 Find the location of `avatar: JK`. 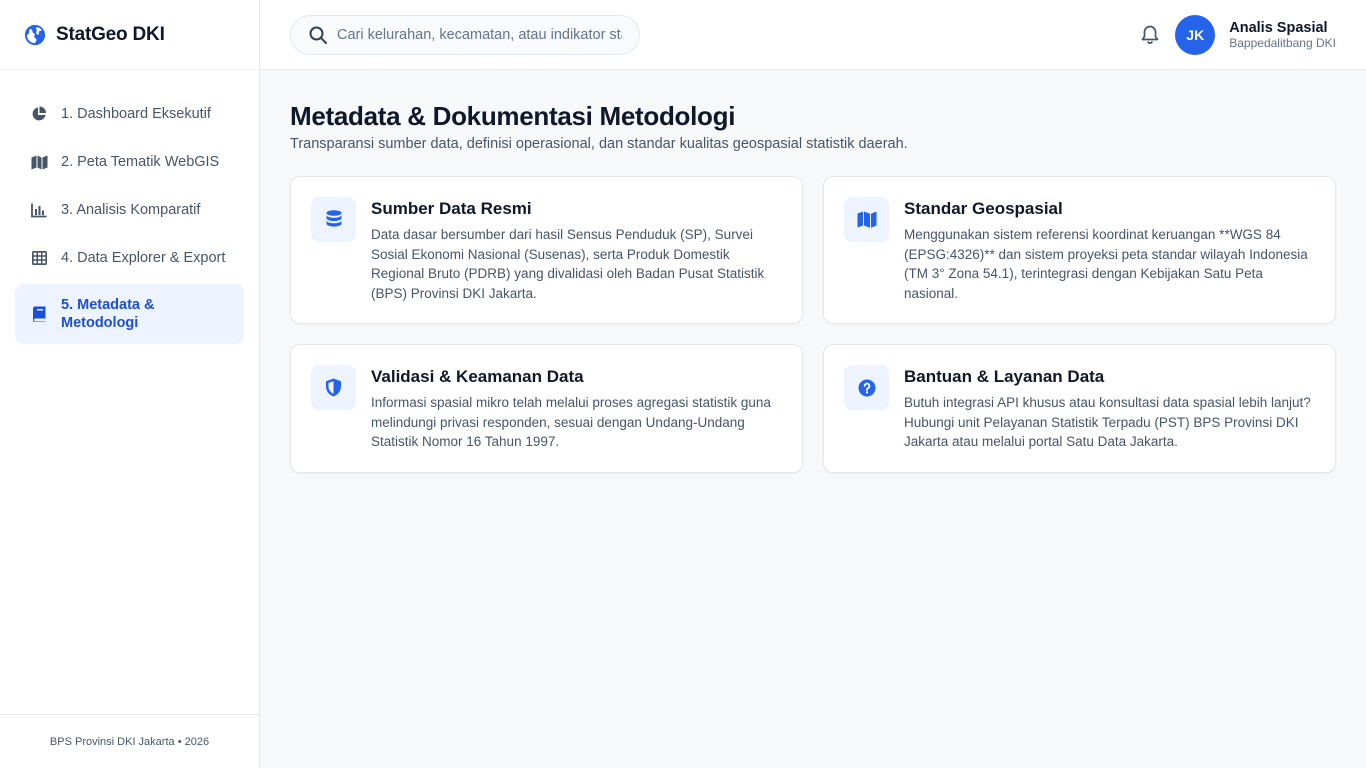

avatar: JK is located at coordinates (1195, 34).